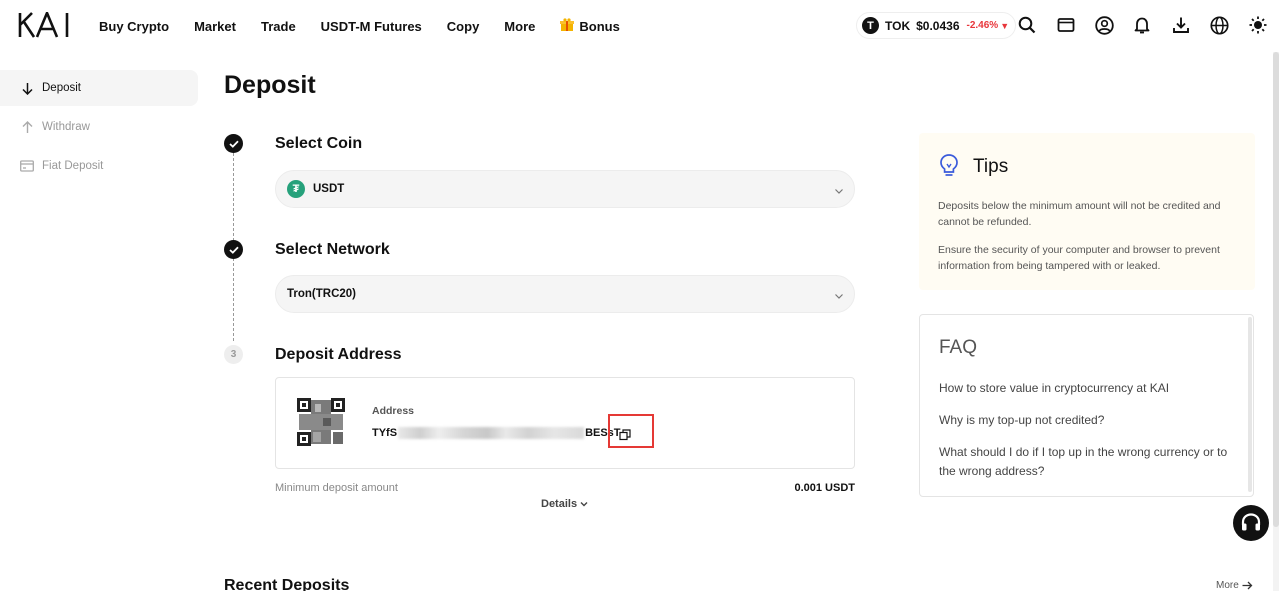 This screenshot has width=1280, height=591. Describe the element at coordinates (332, 249) in the screenshot. I see `step-title-select-network: Select Network` at that location.